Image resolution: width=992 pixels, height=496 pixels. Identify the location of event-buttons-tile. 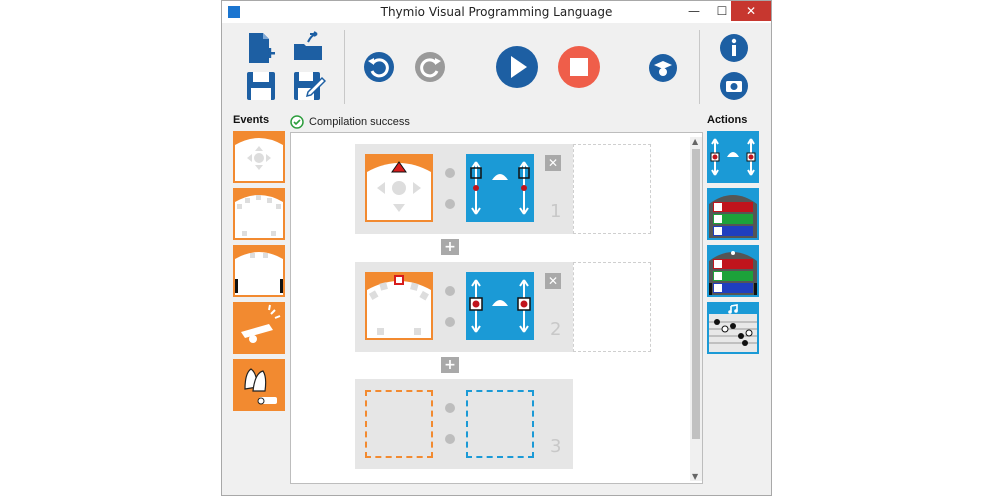
(259, 157).